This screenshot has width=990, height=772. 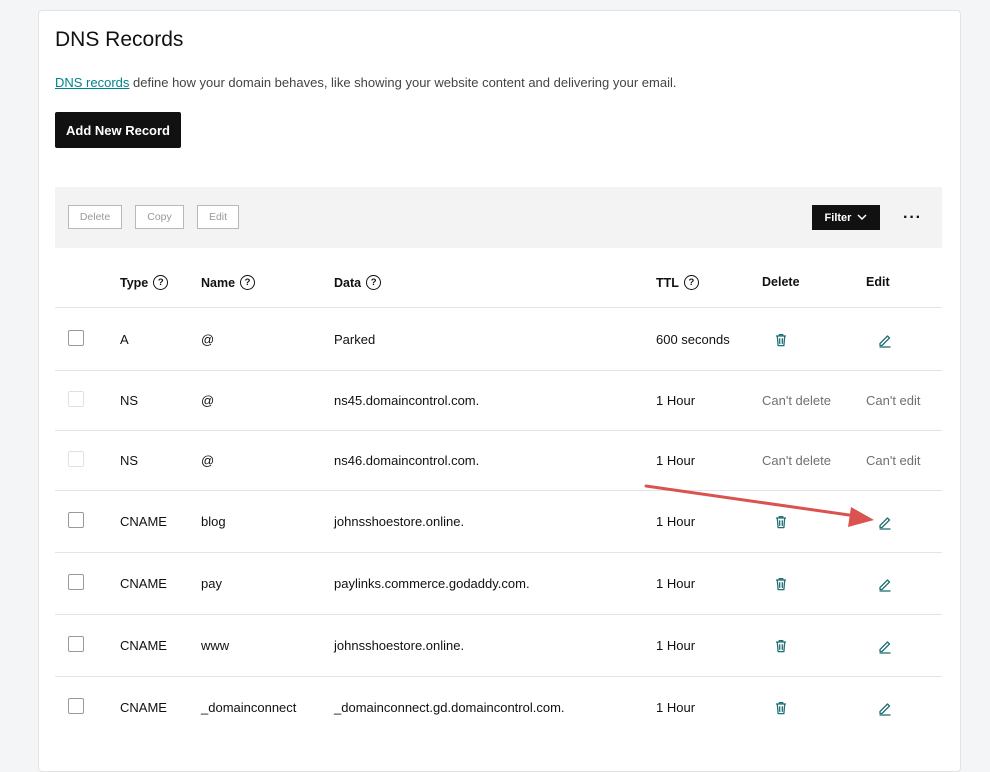 I want to click on column-type: Type ?, so click(x=144, y=282).